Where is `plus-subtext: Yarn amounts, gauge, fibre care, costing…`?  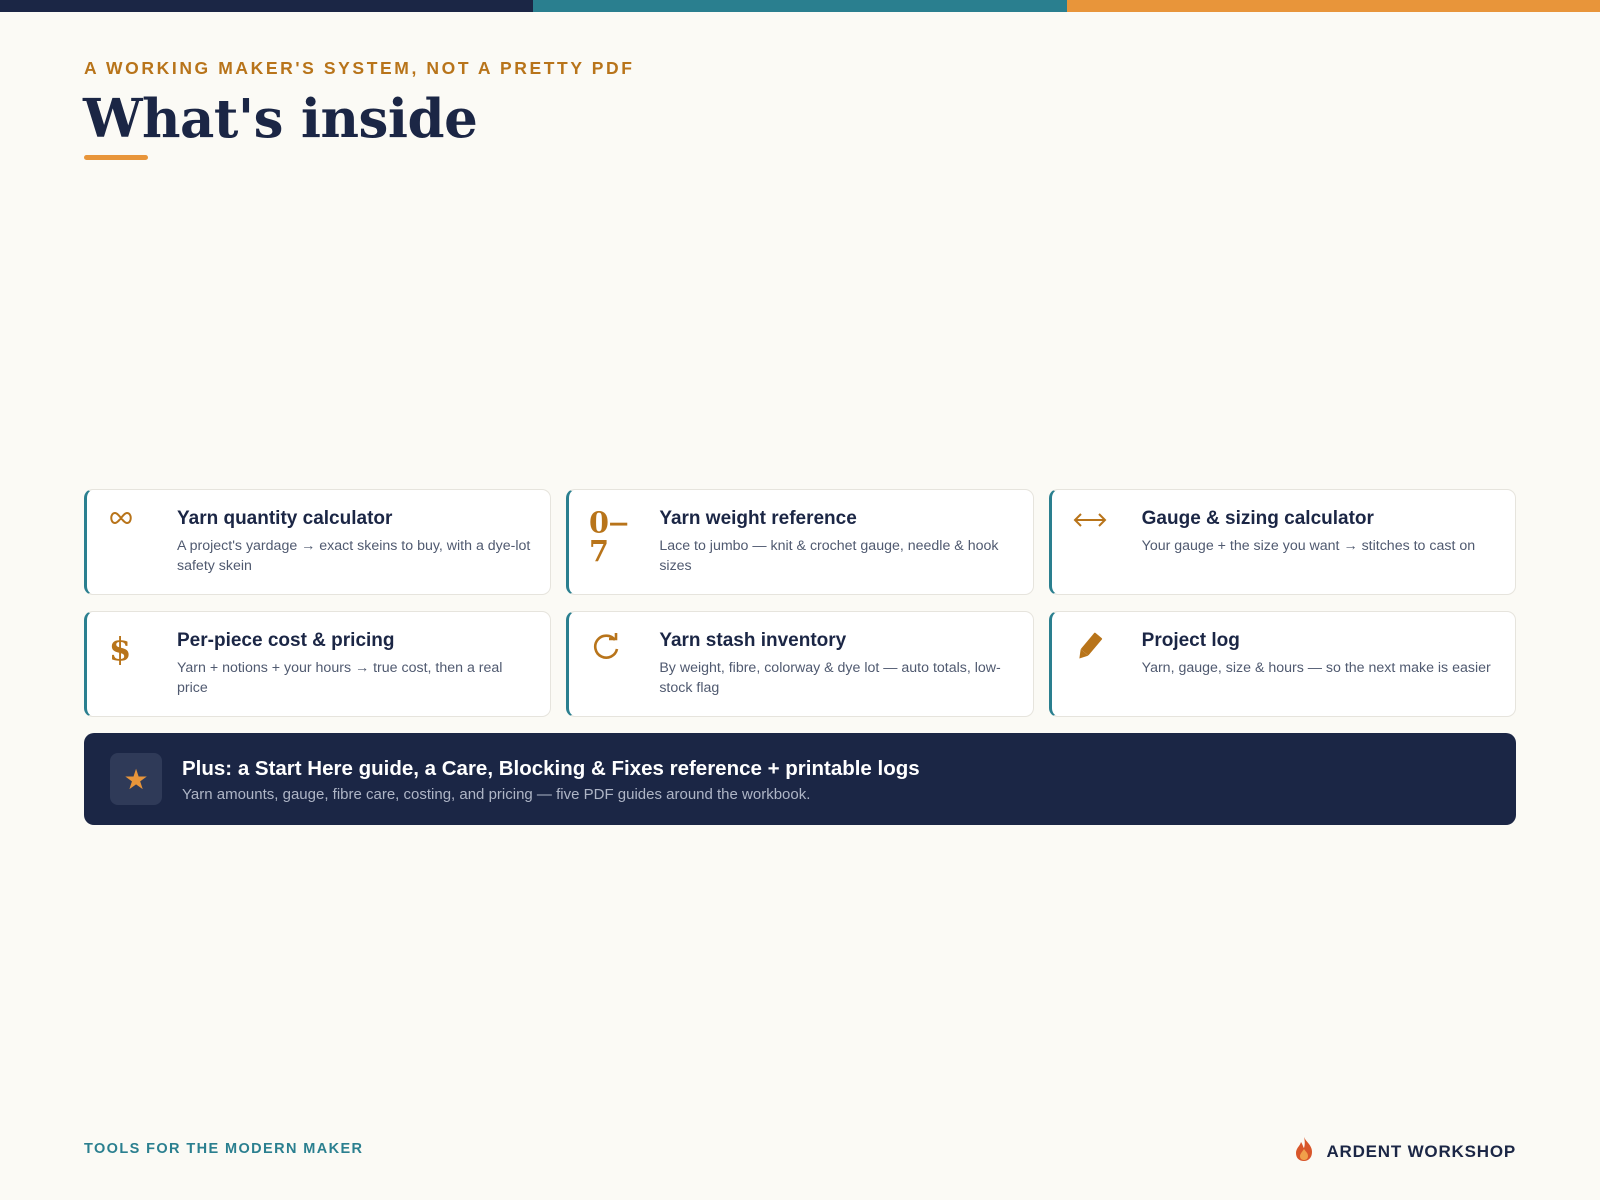
plus-subtext: Yarn amounts, gauge, fibre care, costing… is located at coordinates (496, 794).